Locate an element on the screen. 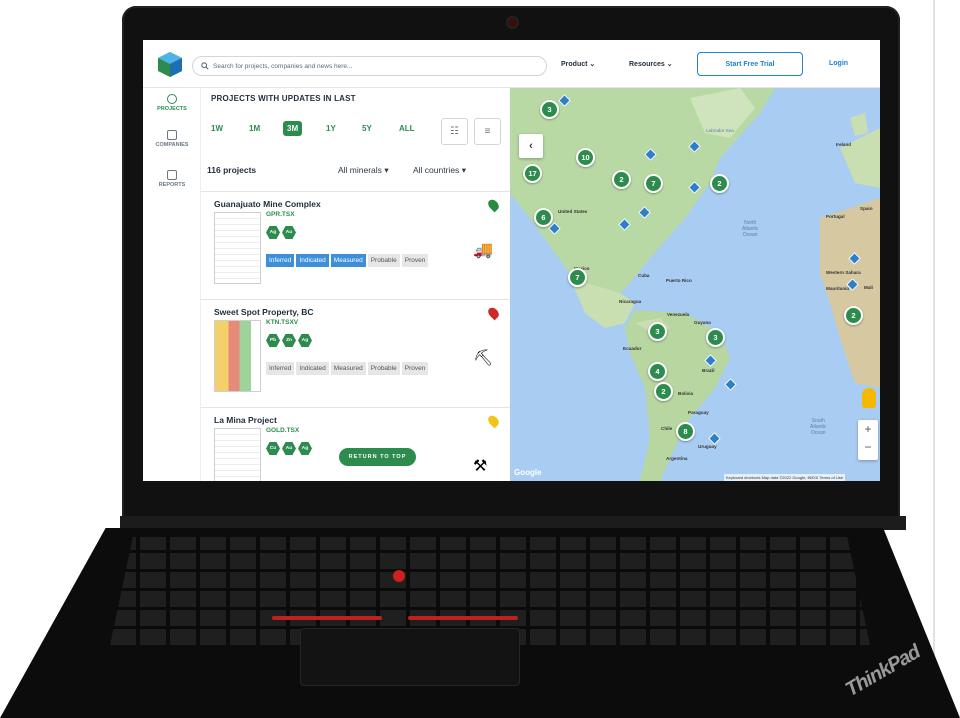 This screenshot has width=960, height=718. sort-icon: ≡ is located at coordinates (487, 131).